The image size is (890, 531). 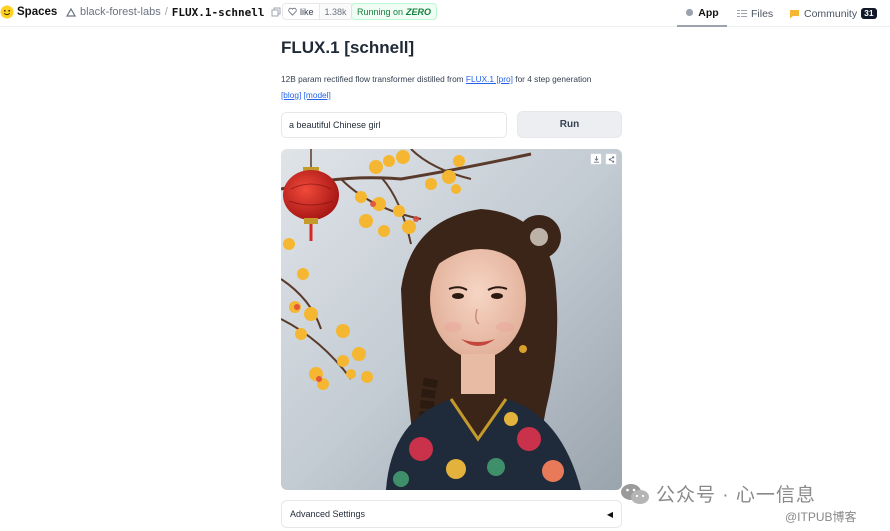 What do you see at coordinates (736, 495) in the screenshot?
I see `watermark-title: 公众号 · 心一信息` at bounding box center [736, 495].